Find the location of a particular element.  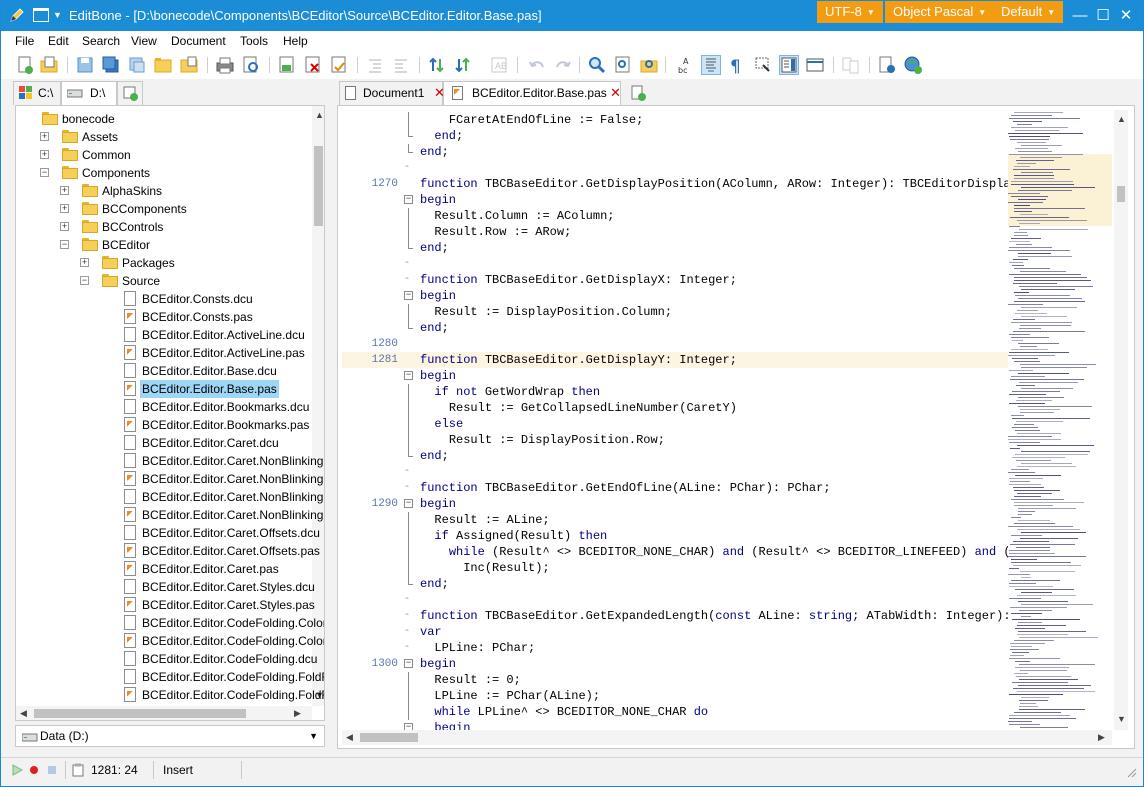

tree-folder: + Common is located at coordinates (164, 155).